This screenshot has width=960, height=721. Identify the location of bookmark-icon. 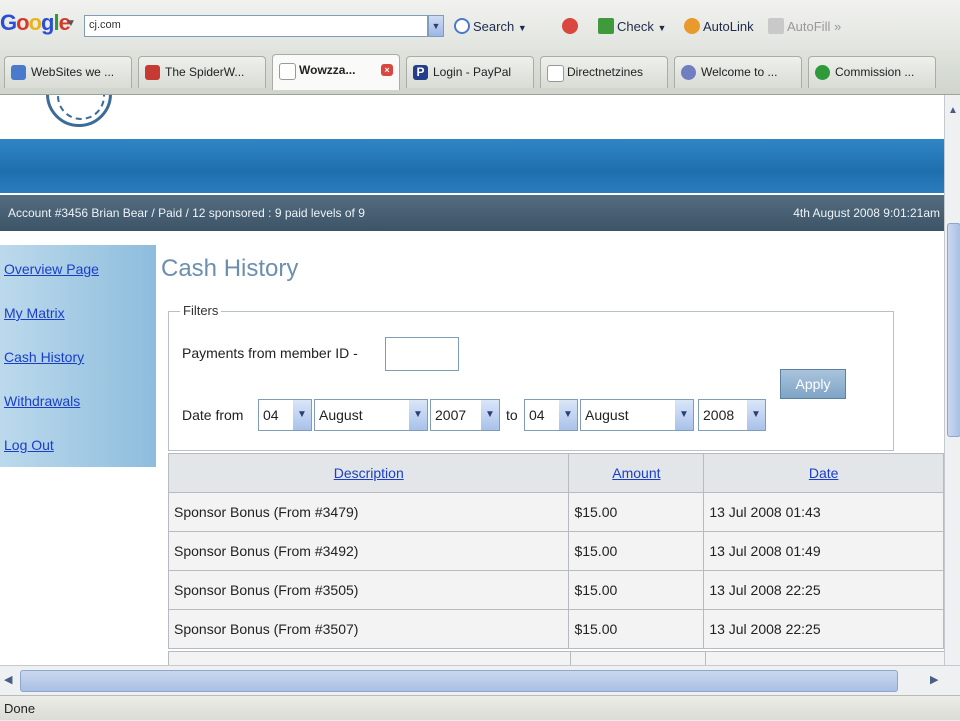
(570, 26).